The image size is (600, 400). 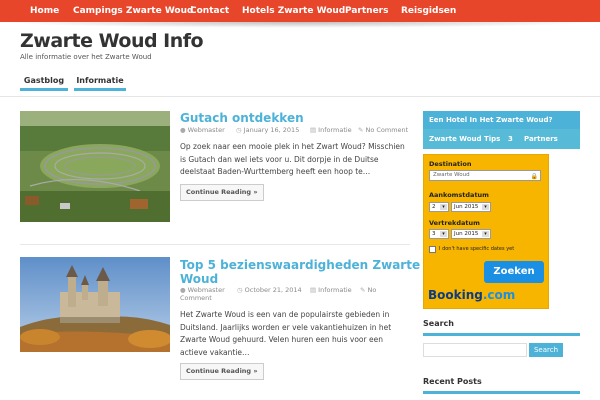 I want to click on nav-item-partners: Partners, so click(x=366, y=11).